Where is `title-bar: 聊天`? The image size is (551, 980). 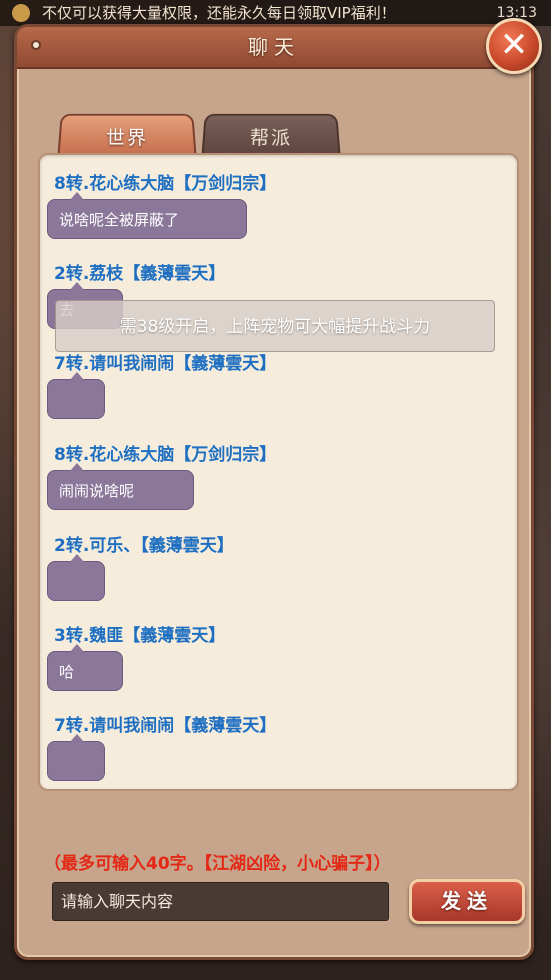
title-bar: 聊天 is located at coordinates (274, 48).